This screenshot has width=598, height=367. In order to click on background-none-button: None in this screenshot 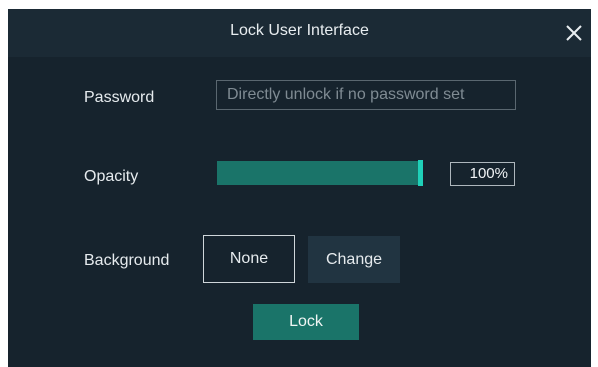, I will do `click(249, 259)`.